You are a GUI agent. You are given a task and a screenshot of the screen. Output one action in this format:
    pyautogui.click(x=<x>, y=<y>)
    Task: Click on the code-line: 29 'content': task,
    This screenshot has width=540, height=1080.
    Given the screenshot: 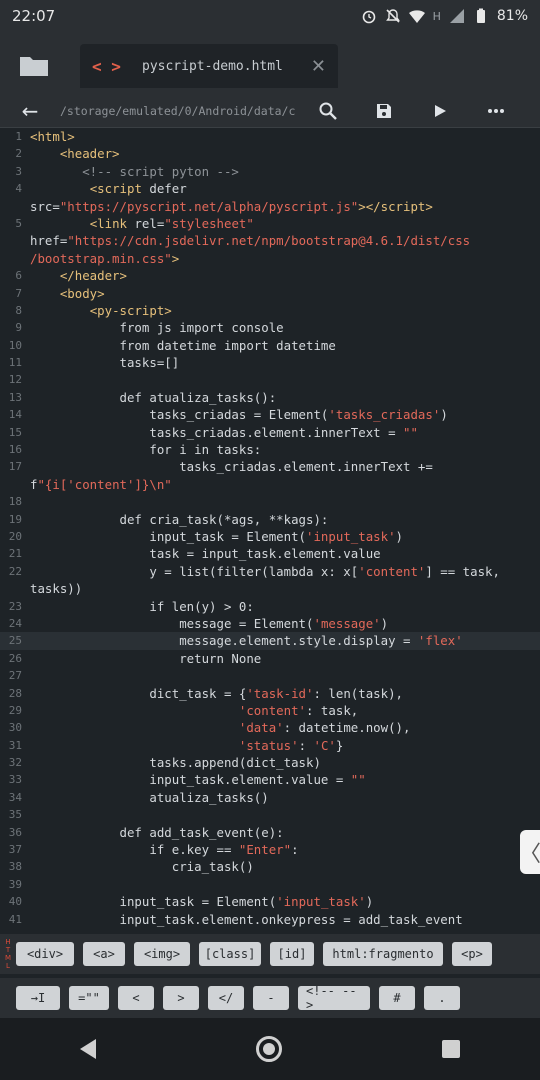 What is the action you would take?
    pyautogui.click(x=270, y=710)
    